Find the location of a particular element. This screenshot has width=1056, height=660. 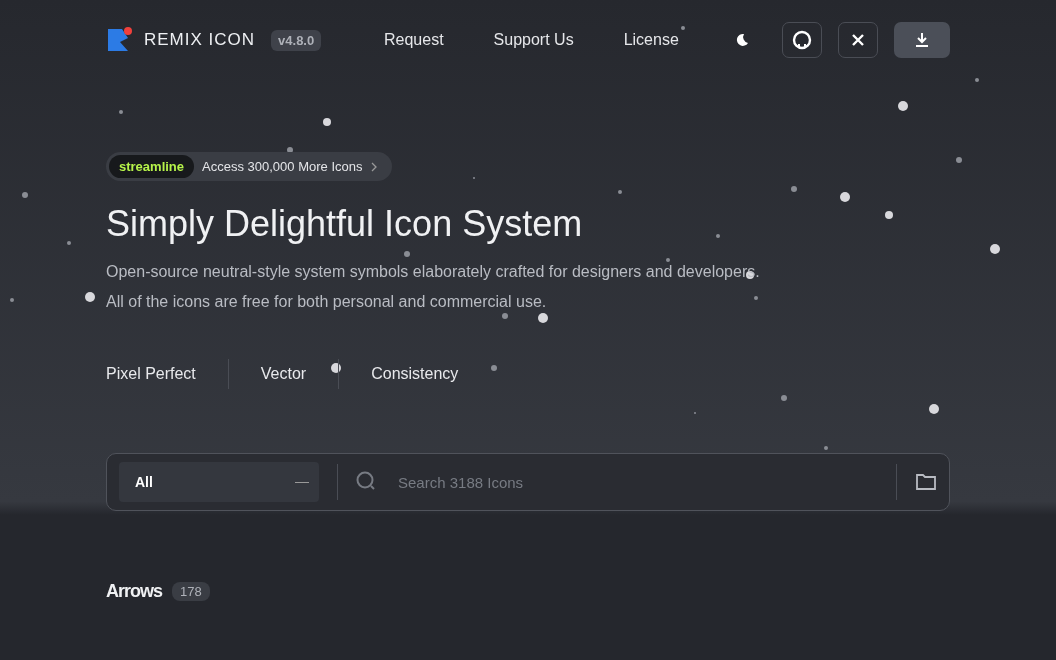

github-button is located at coordinates (802, 40).